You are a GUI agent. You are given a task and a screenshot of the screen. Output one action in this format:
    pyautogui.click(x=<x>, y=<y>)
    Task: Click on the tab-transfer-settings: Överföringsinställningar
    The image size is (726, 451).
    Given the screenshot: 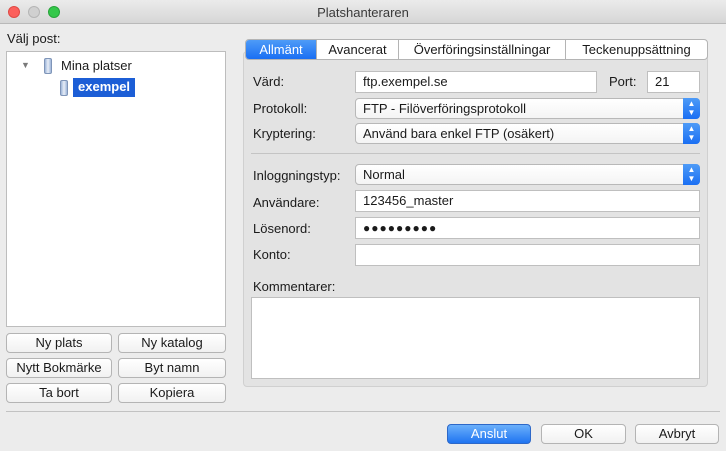 What is the action you would take?
    pyautogui.click(x=482, y=49)
    